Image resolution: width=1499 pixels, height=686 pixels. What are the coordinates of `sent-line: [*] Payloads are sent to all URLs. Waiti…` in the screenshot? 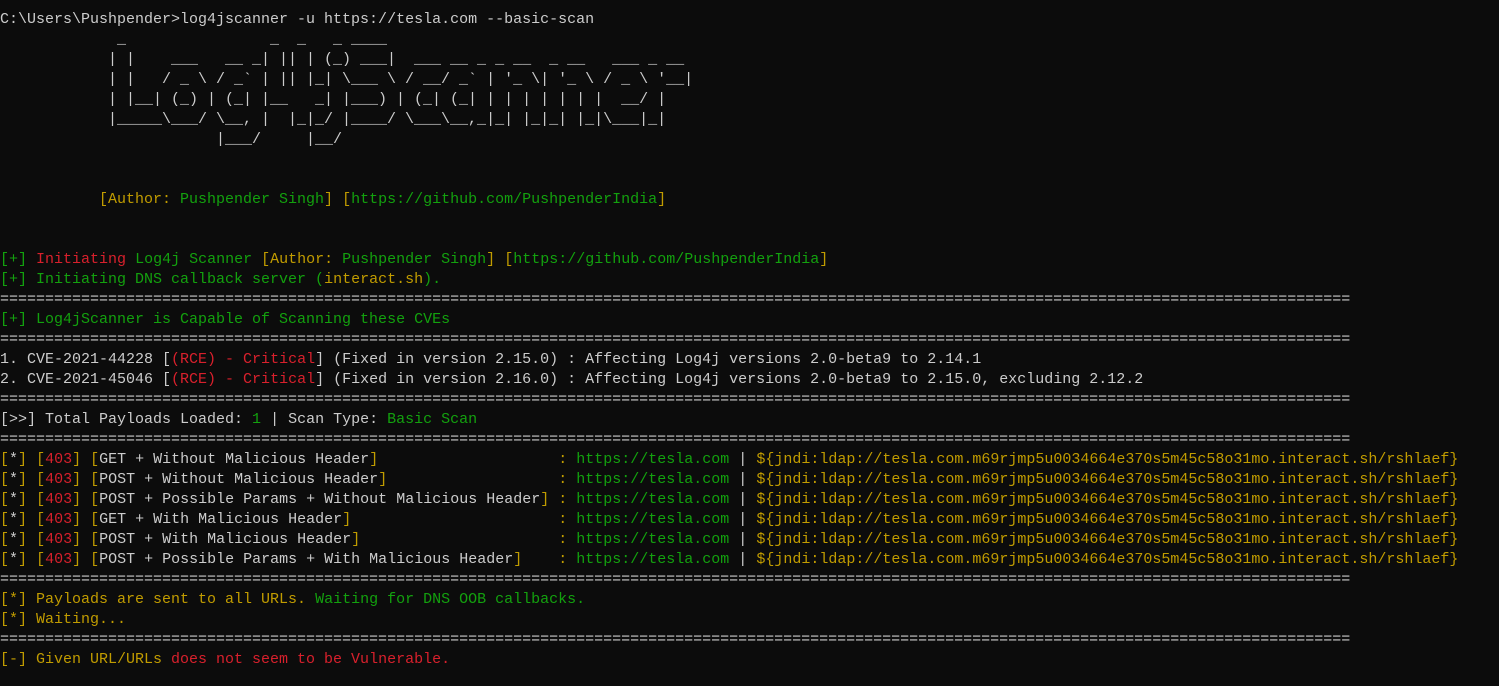 It's located at (293, 599).